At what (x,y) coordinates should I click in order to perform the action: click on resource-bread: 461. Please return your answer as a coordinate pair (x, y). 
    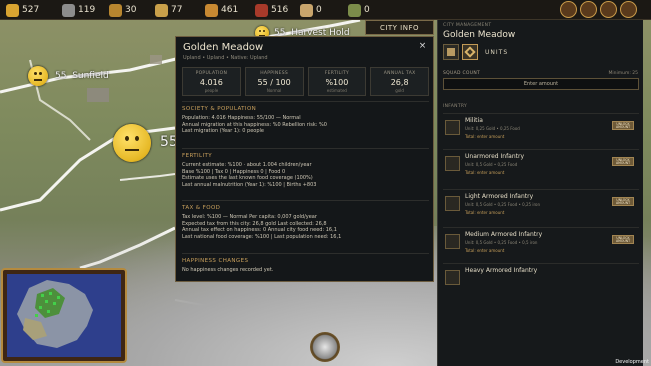
    Looking at the image, I should click on (221, 10).